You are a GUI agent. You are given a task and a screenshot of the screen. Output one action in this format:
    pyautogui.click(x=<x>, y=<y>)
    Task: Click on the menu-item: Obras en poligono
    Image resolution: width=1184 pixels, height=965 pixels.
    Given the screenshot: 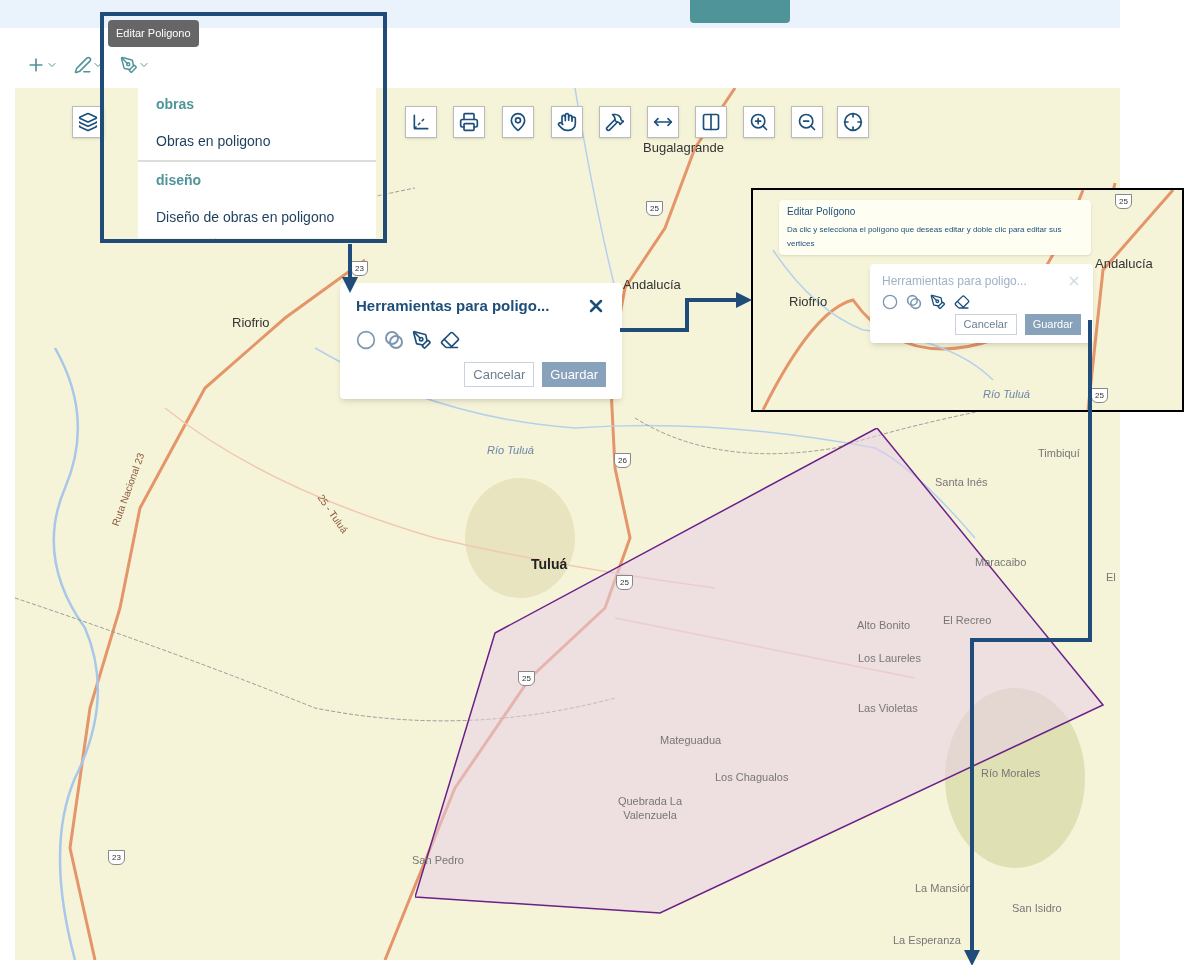 What is the action you would take?
    pyautogui.click(x=257, y=141)
    